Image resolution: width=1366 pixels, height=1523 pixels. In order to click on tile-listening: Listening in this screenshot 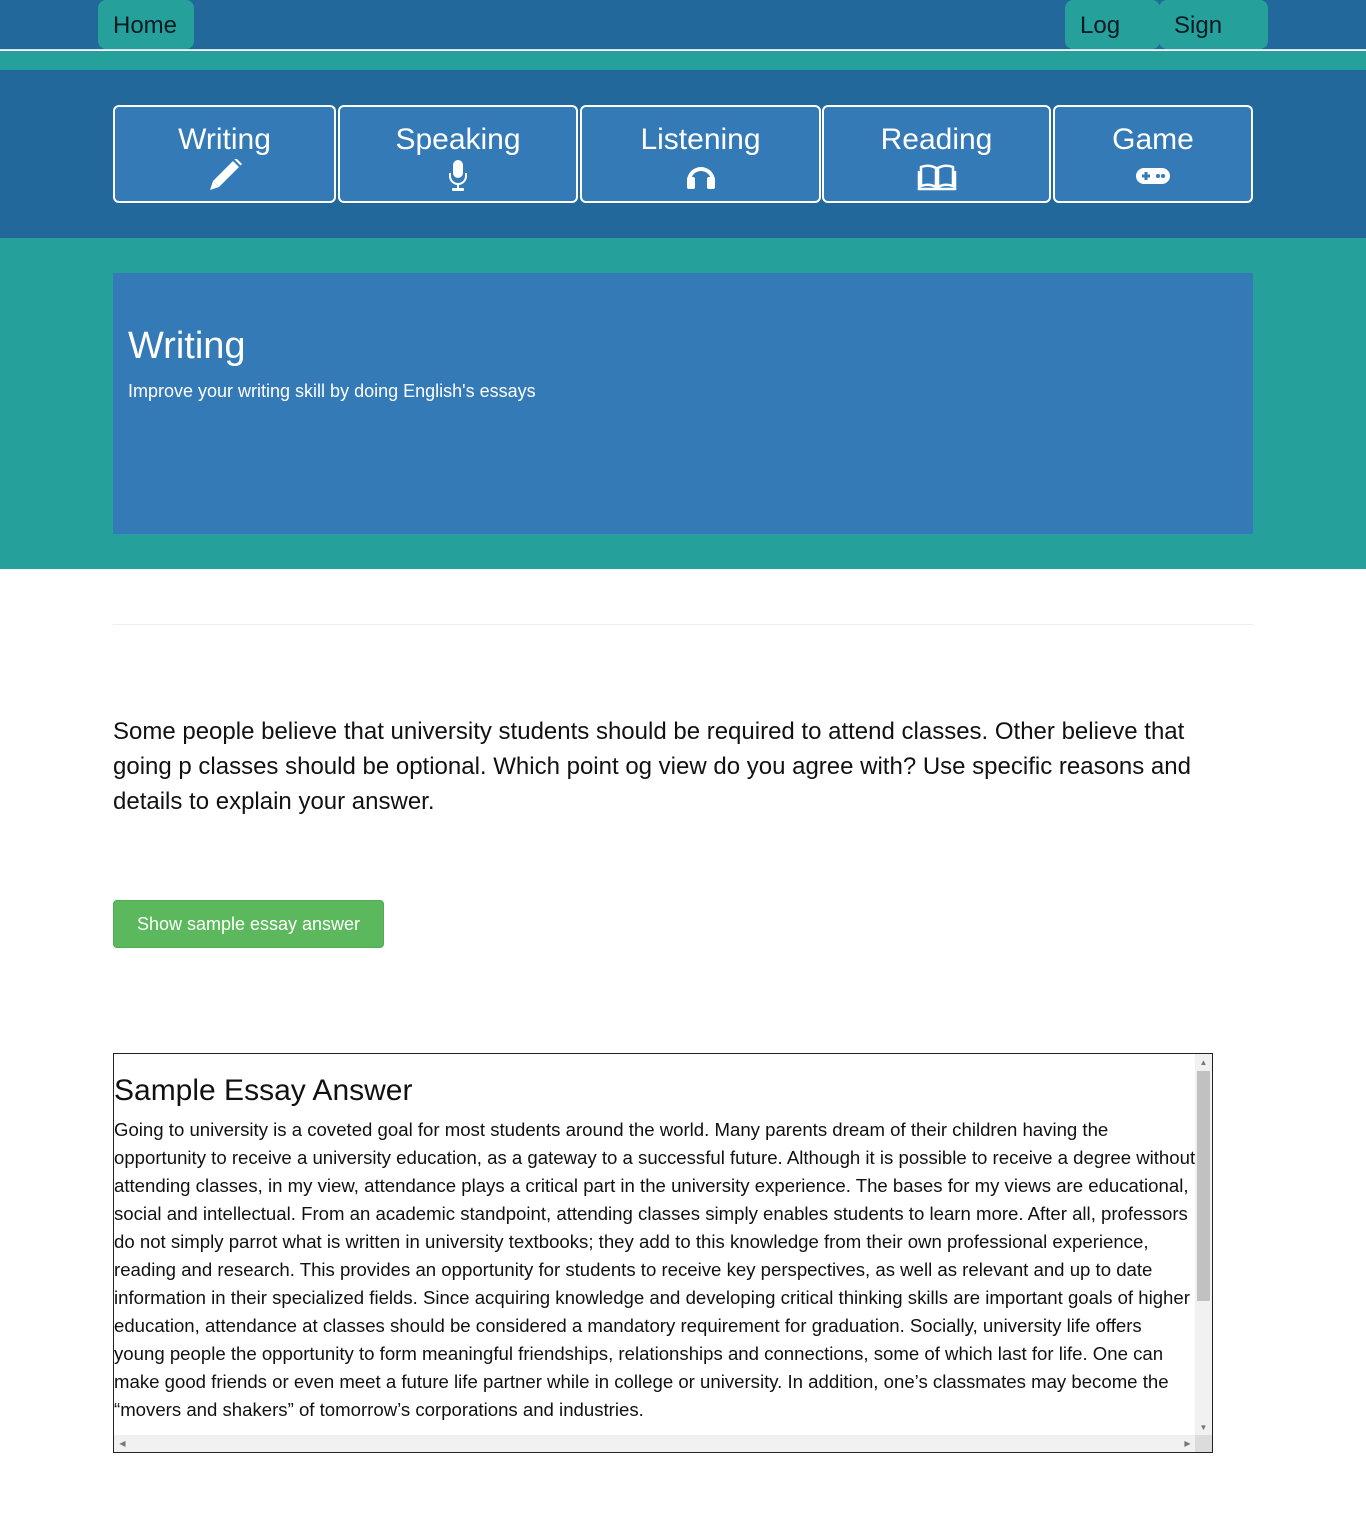, I will do `click(700, 154)`.